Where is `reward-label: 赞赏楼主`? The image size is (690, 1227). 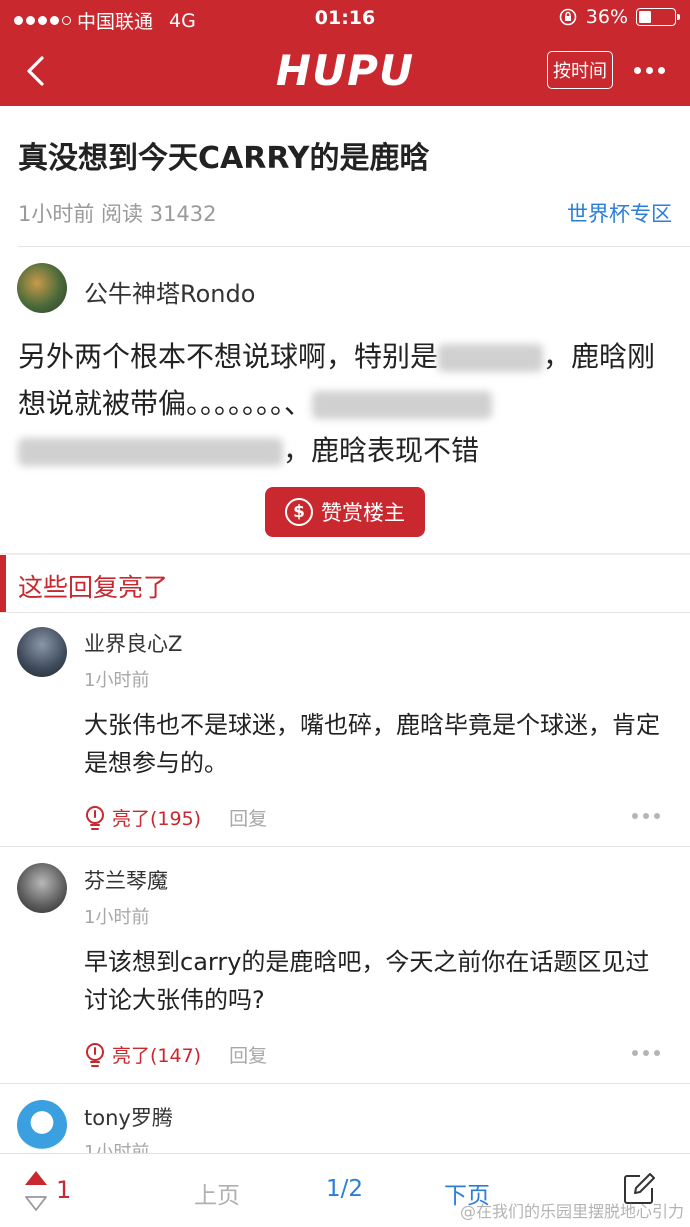
reward-label: 赞赏楼主 is located at coordinates (363, 513).